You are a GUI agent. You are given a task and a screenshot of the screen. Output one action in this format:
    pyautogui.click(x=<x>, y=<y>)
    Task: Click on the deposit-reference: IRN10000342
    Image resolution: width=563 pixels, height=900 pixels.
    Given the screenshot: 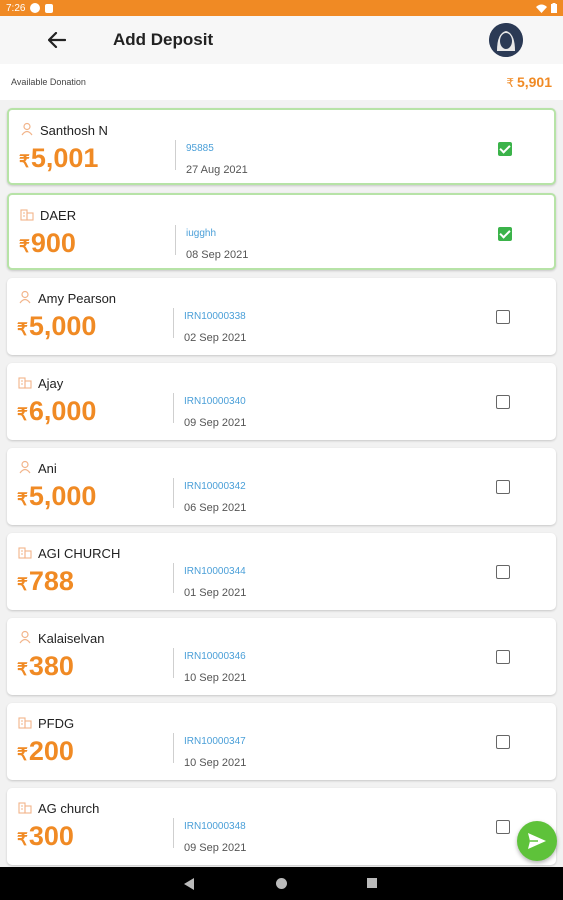 What is the action you would take?
    pyautogui.click(x=215, y=486)
    